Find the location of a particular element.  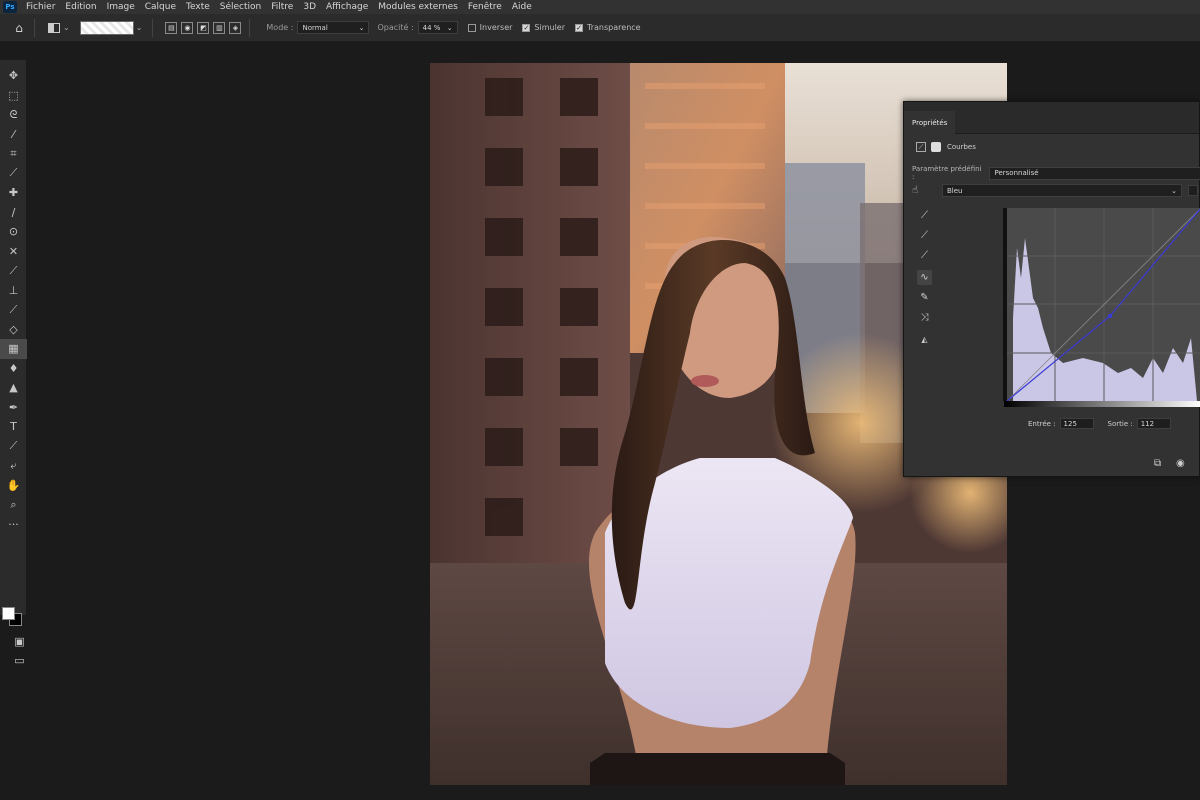

eraser-icon: ⟋ is located at coordinates (13, 271).